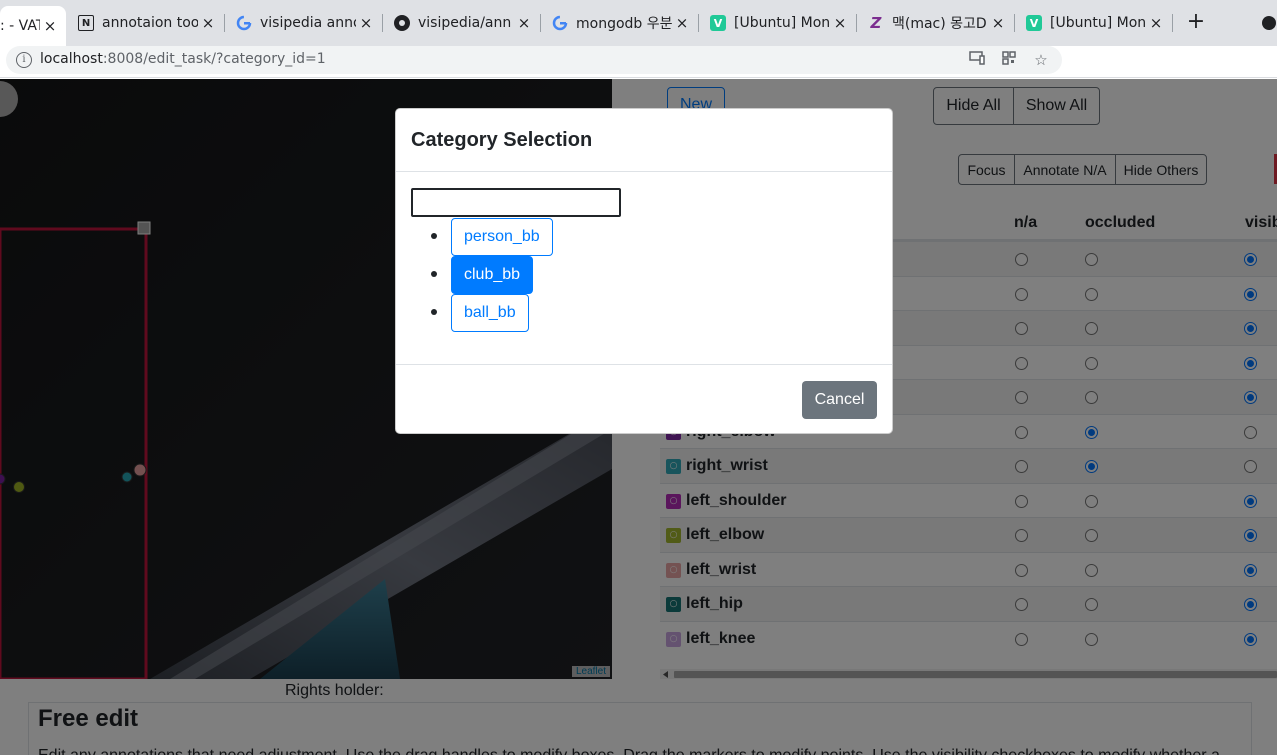 This screenshot has width=1277, height=755. I want to click on category-ball-bb-button: ball_bb, so click(490, 313).